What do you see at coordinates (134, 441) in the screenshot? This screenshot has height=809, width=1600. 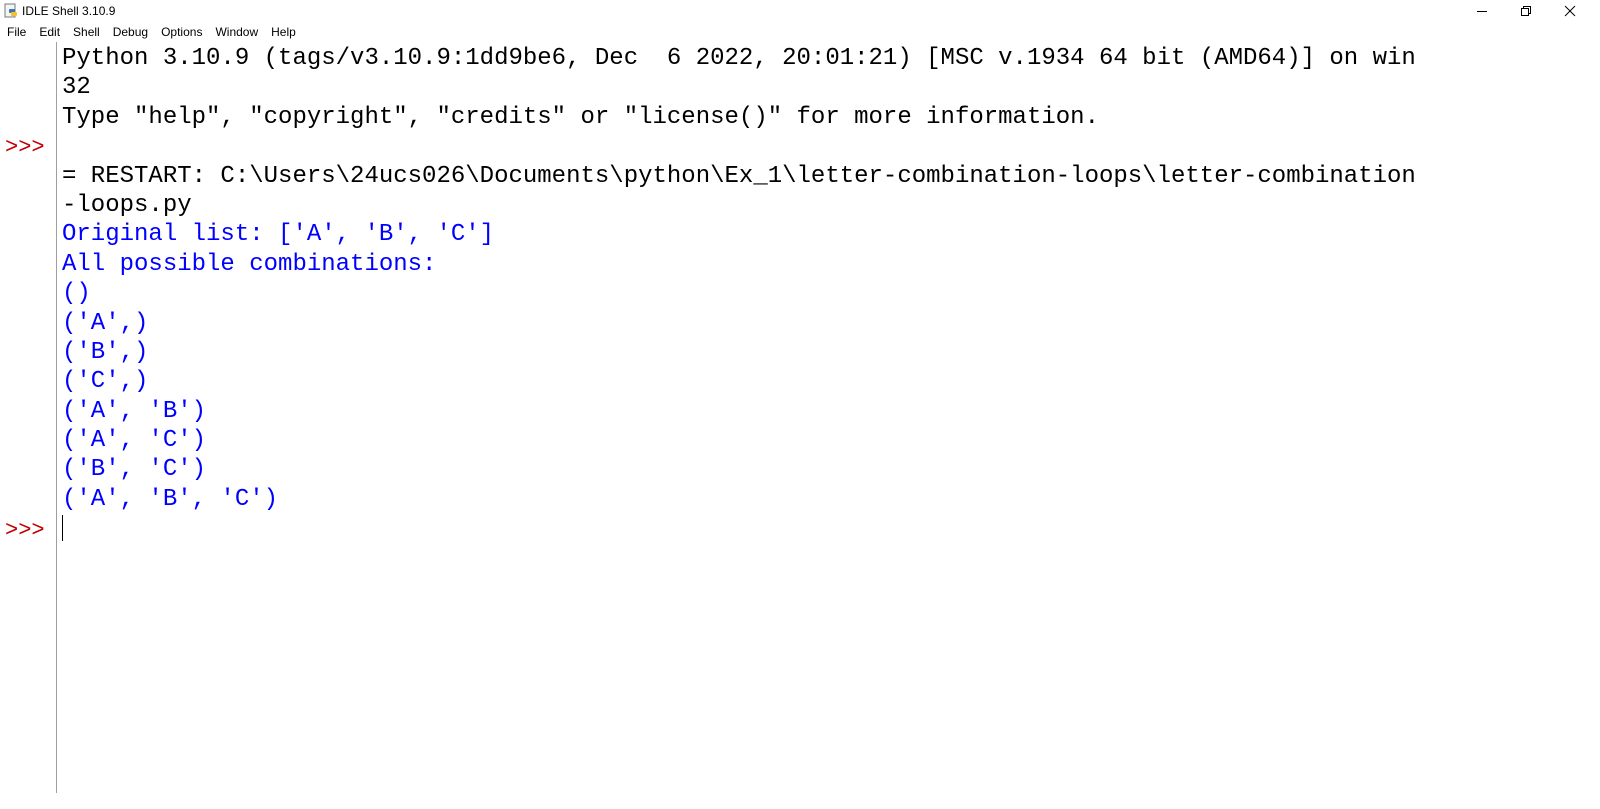 I see `output-line: ('A', 'C')` at bounding box center [134, 441].